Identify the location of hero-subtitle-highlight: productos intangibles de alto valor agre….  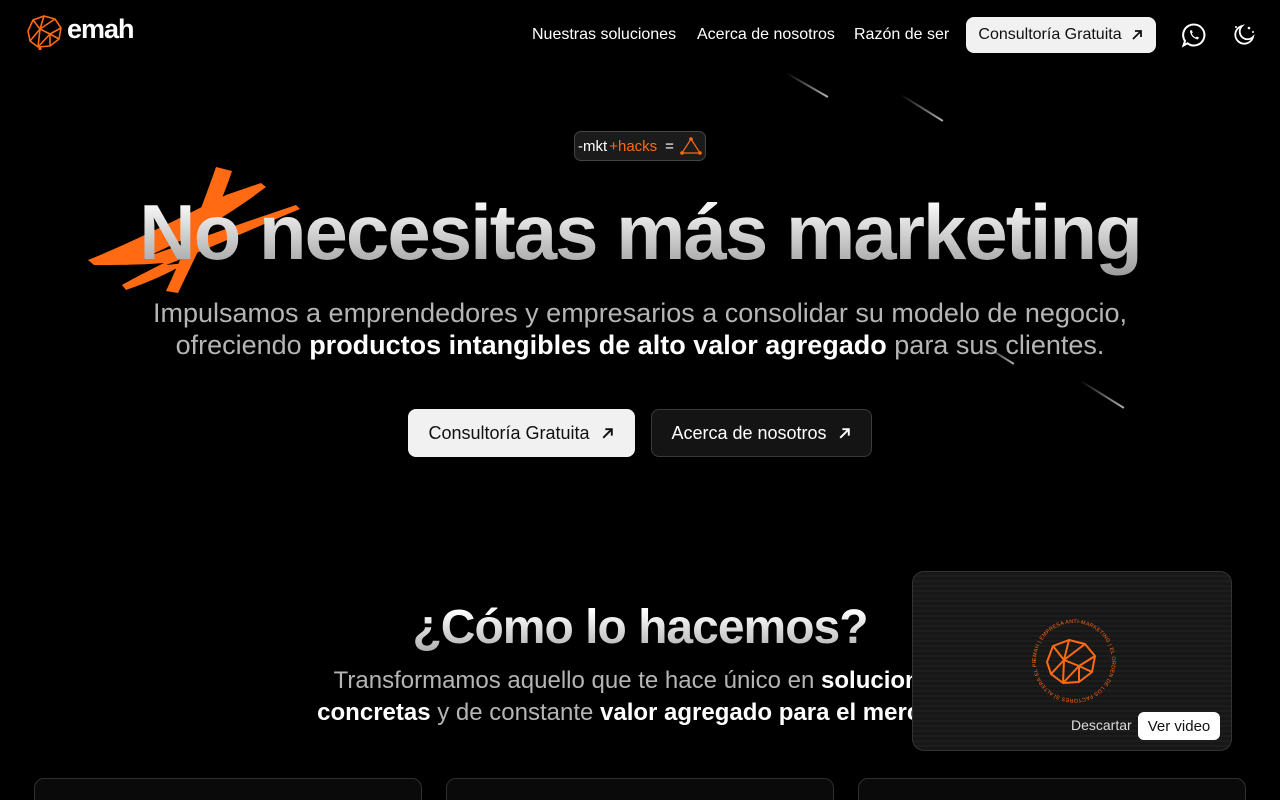
(598, 345).